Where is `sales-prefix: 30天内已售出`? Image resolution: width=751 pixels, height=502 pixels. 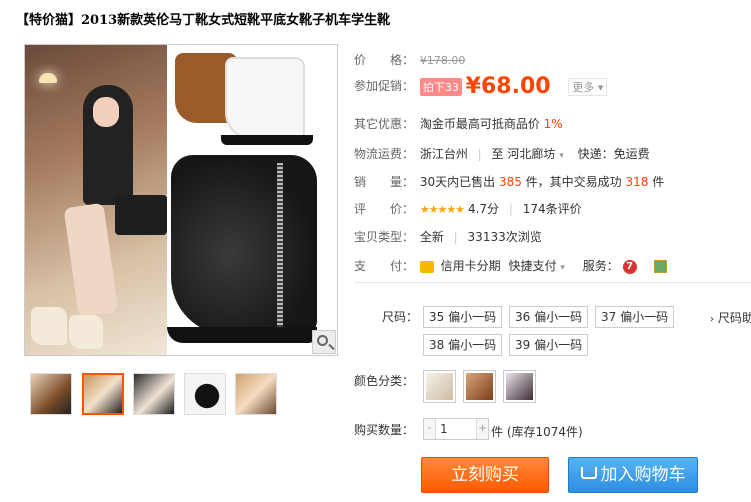 sales-prefix: 30天内已售出 is located at coordinates (457, 182).